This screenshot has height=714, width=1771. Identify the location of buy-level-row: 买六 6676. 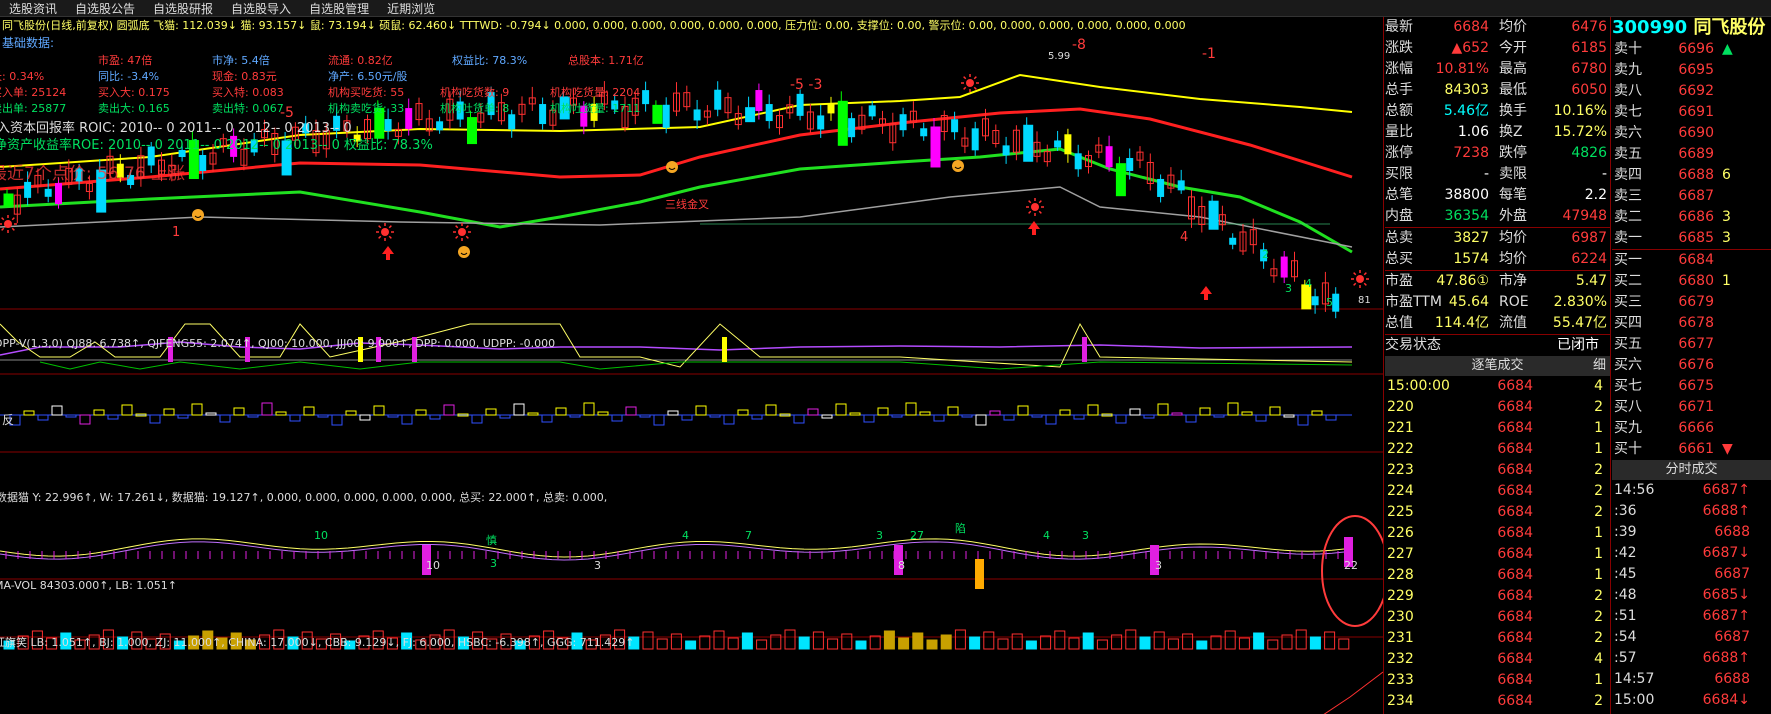
(1691, 365).